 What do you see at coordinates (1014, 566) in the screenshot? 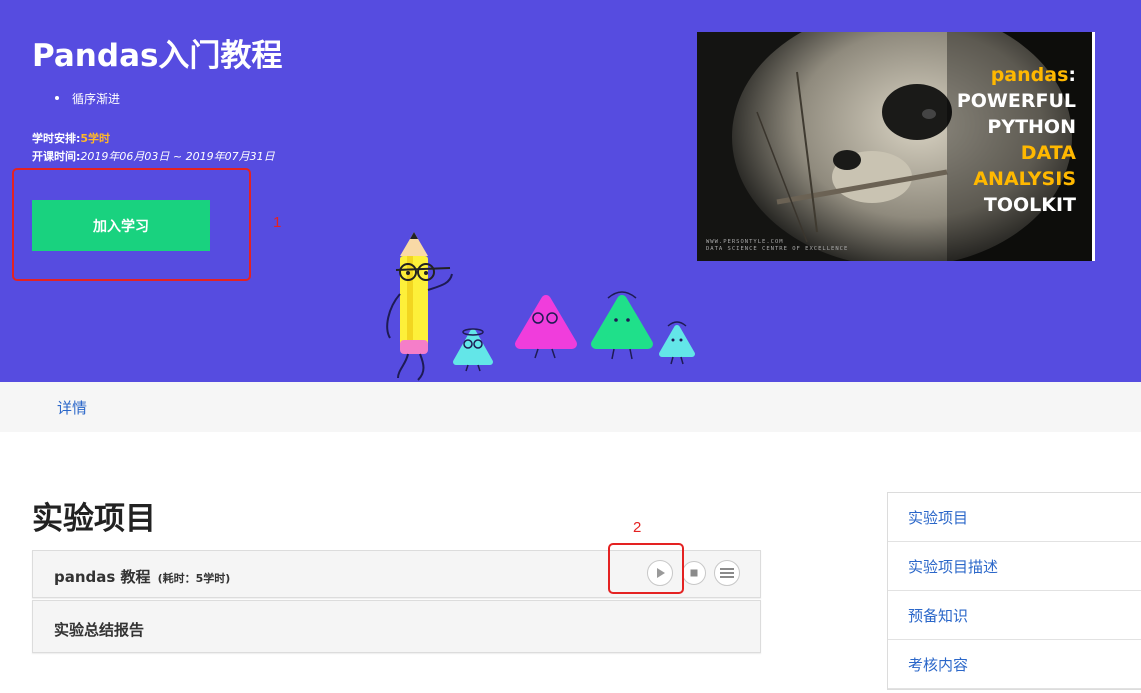
I see `side-nav-lab-description: 实验项目描述` at bounding box center [1014, 566].